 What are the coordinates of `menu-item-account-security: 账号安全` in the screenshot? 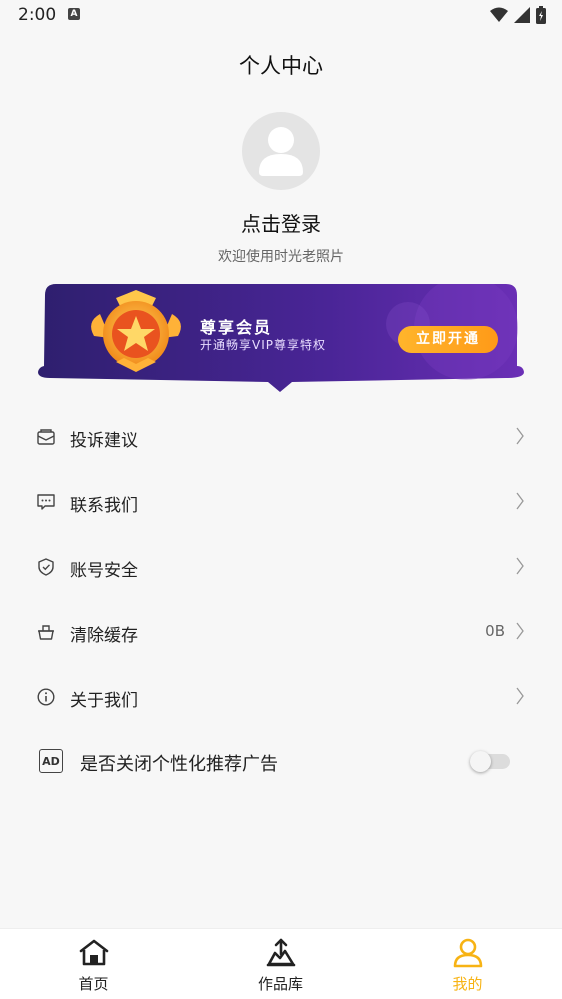 It's located at (281, 568).